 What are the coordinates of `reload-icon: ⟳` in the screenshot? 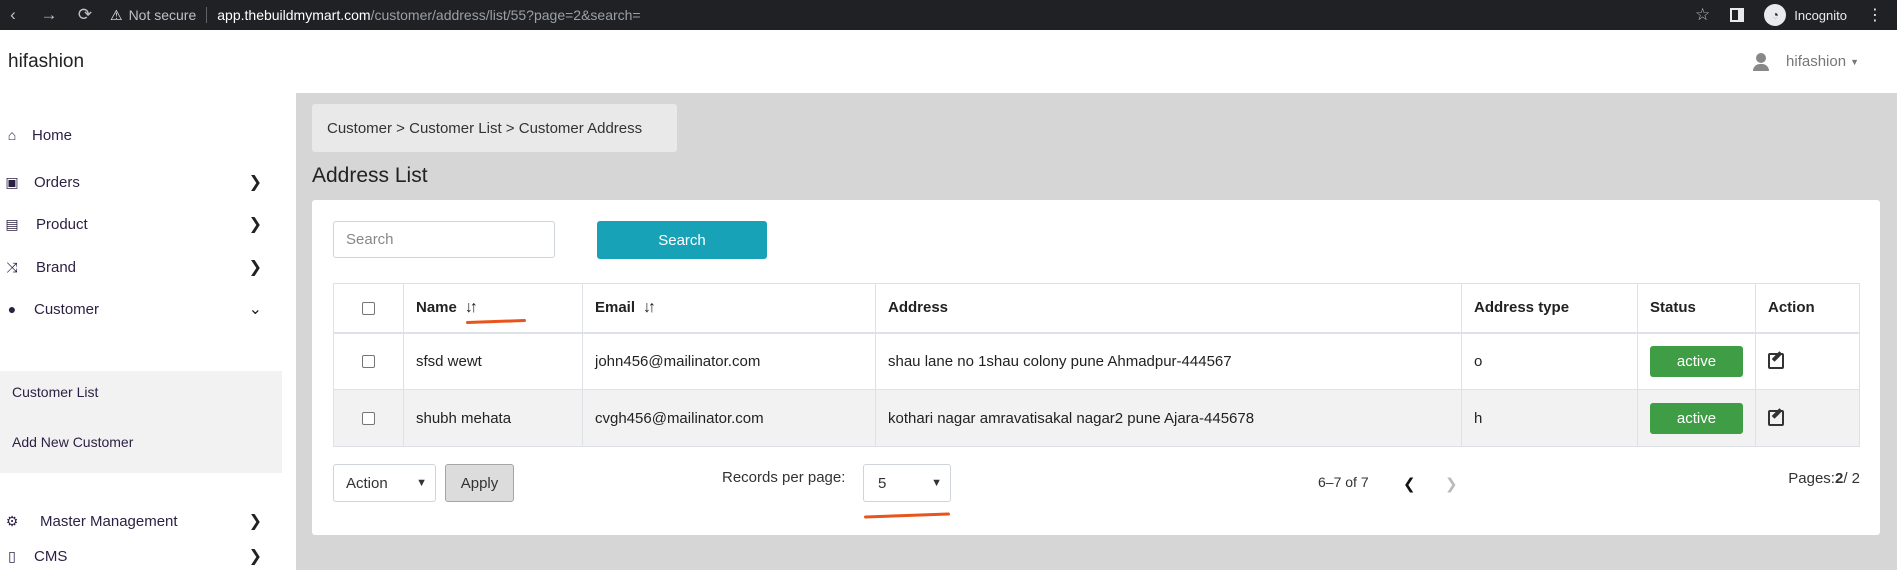 It's located at (85, 15).